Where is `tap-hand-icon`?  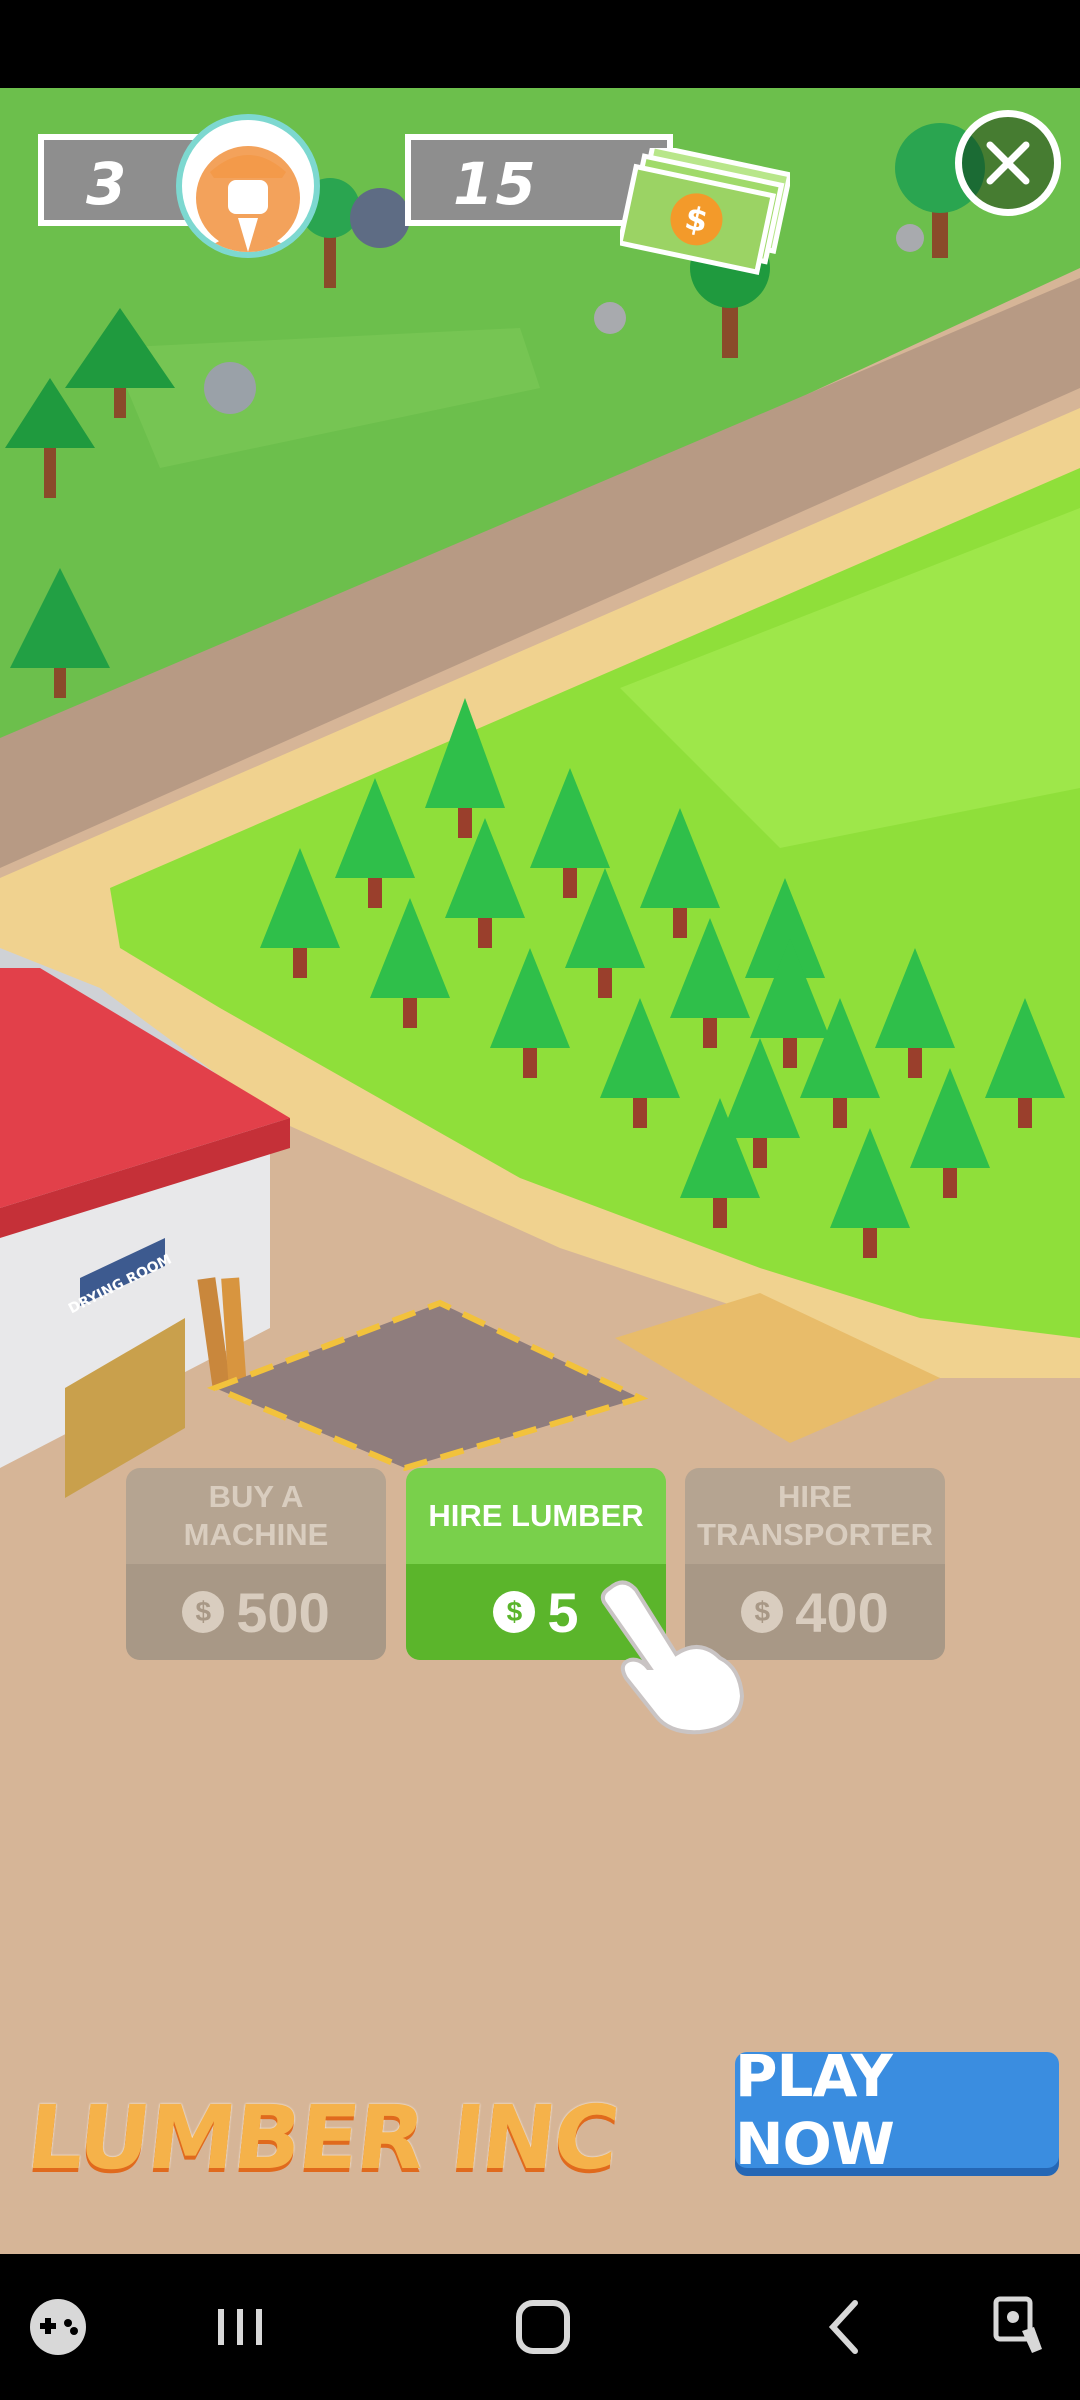
tap-hand-icon is located at coordinates (675, 1653).